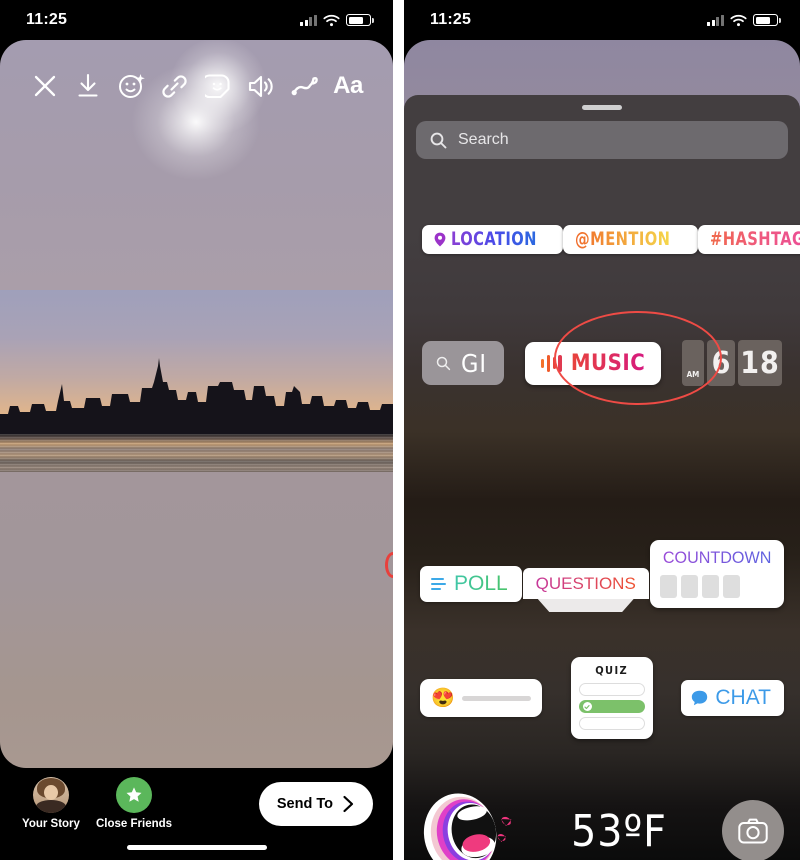 The height and width of the screenshot is (860, 800). What do you see at coordinates (611, 698) in the screenshot?
I see `sticker-quiz: QUIZ` at bounding box center [611, 698].